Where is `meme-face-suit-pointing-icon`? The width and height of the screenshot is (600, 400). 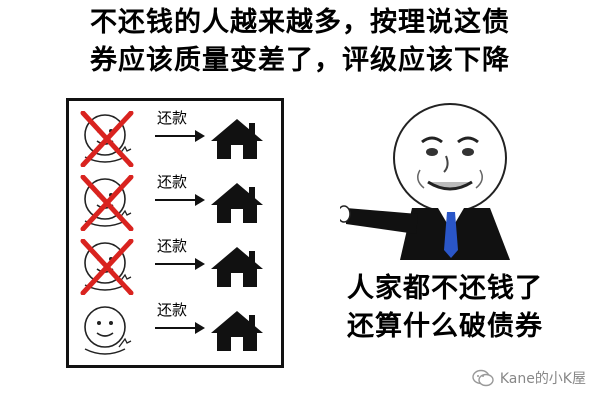
meme-face-suit-pointing-icon is located at coordinates (425, 181).